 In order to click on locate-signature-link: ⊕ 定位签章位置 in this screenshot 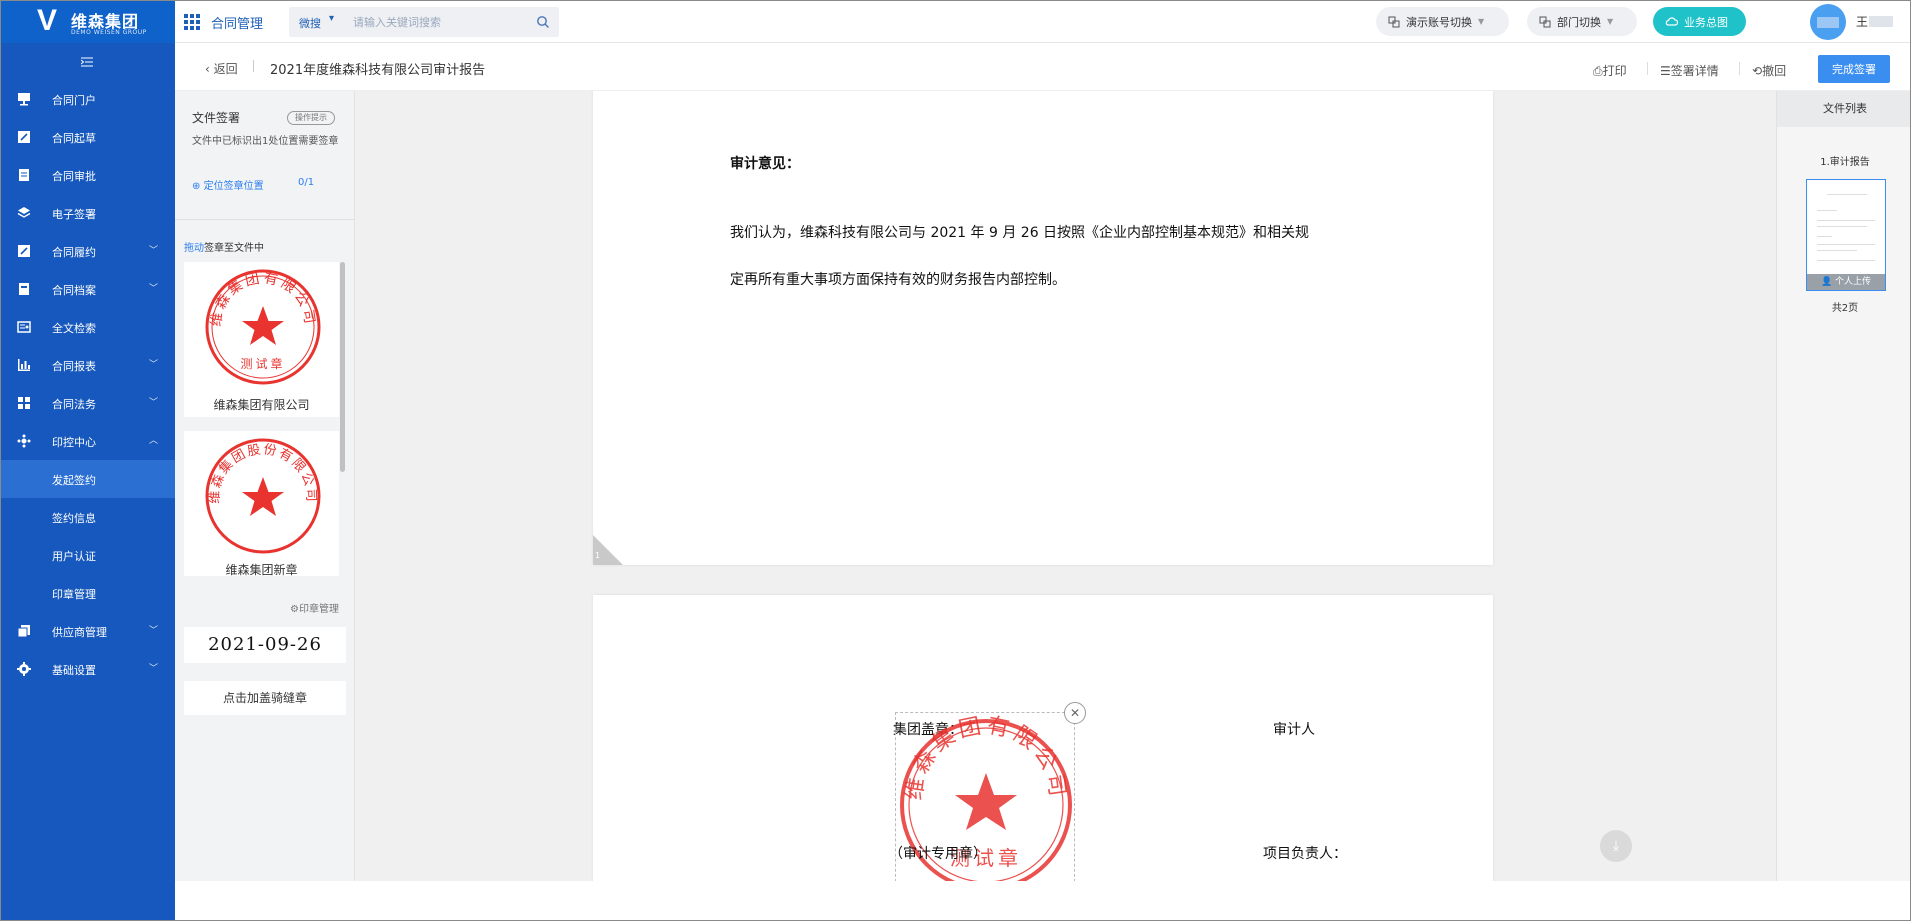, I will do `click(228, 184)`.